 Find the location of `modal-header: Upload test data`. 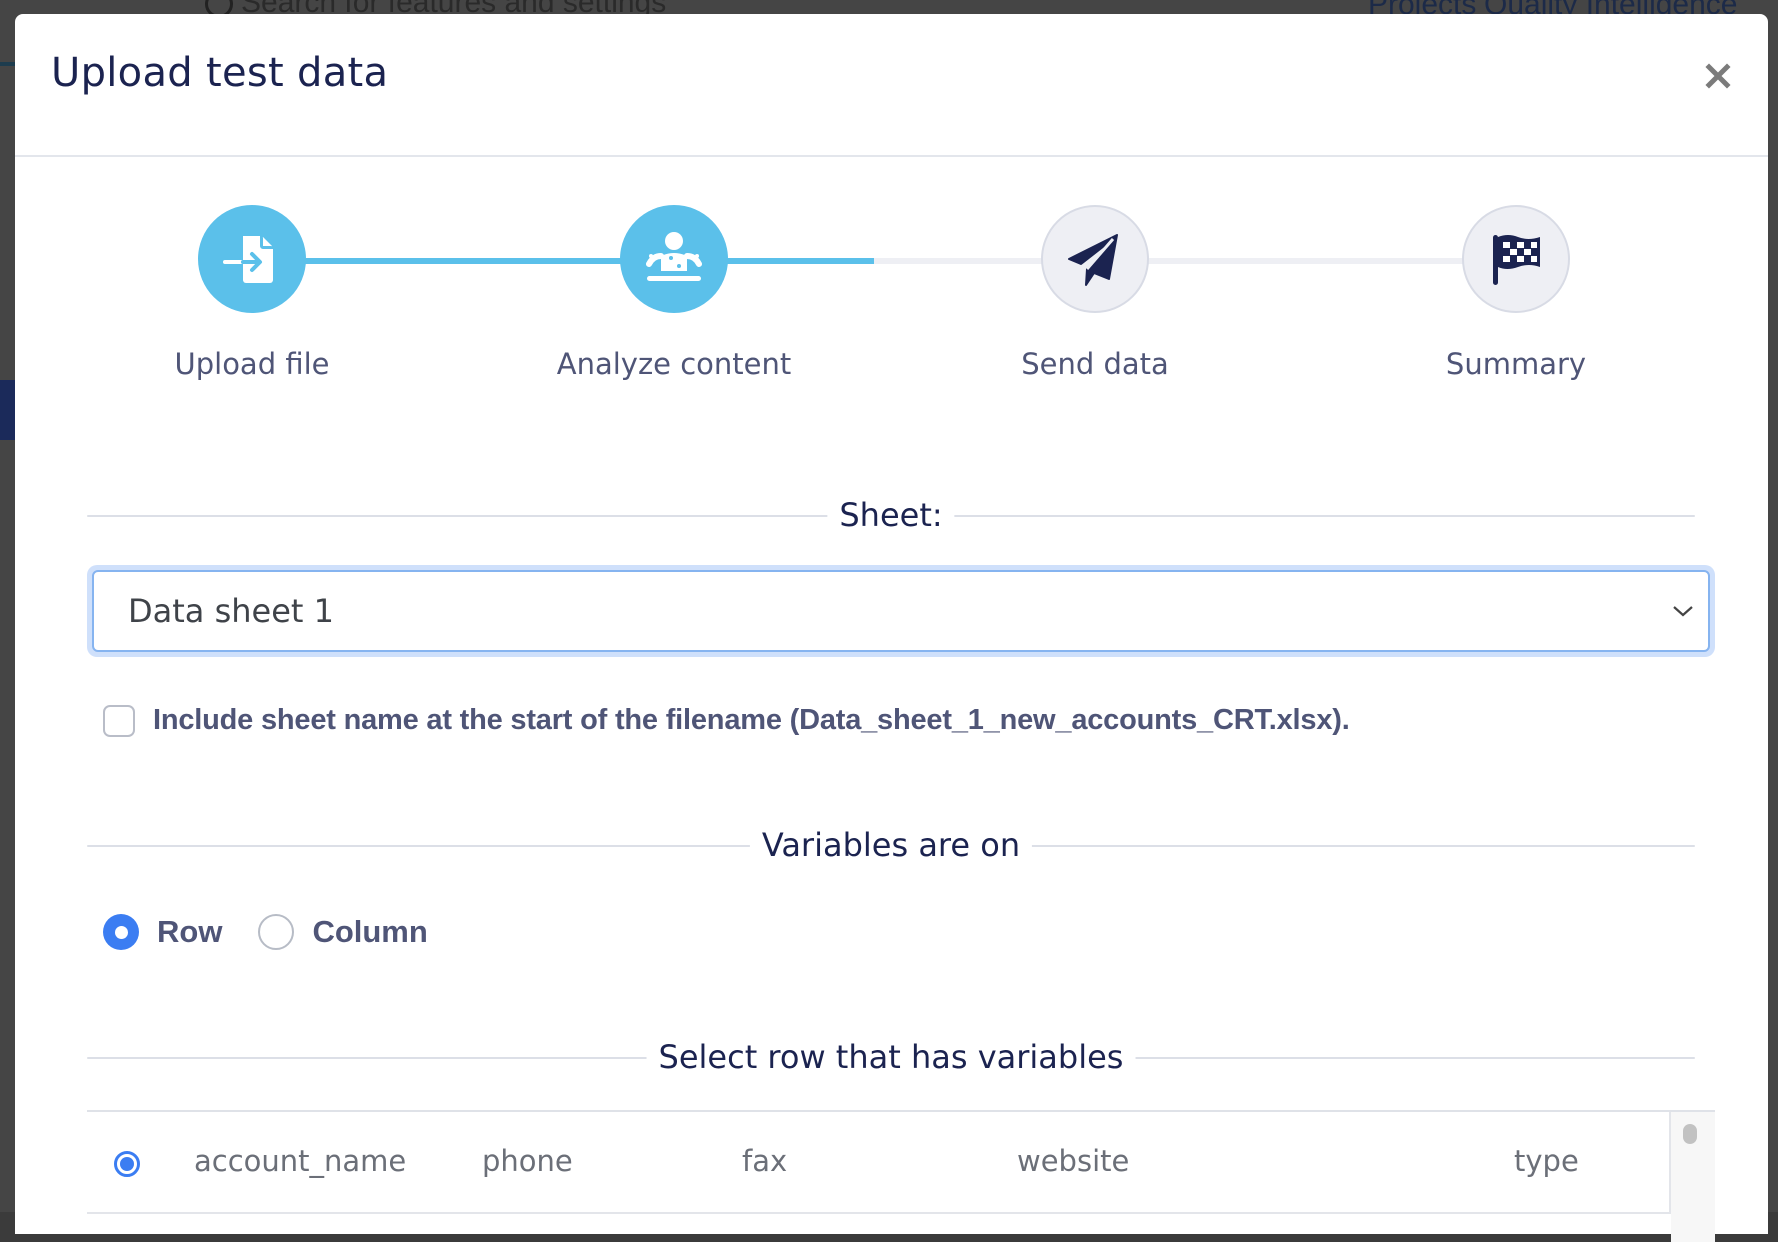

modal-header: Upload test data is located at coordinates (891, 85).